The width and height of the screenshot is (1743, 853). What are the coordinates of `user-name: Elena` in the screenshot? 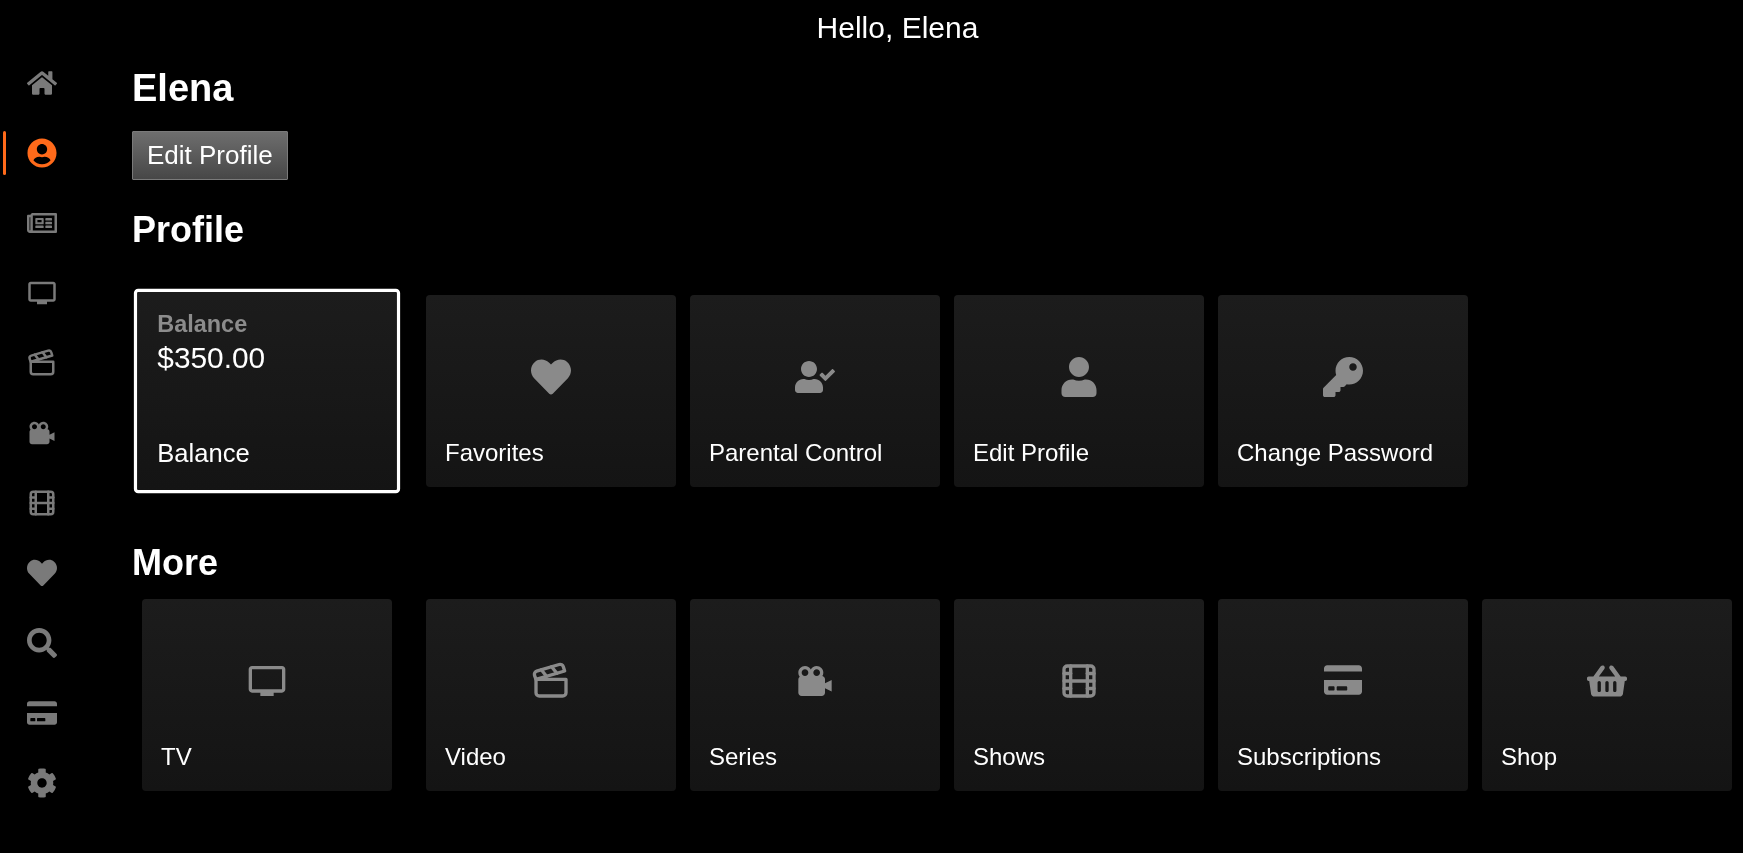 It's located at (183, 88).